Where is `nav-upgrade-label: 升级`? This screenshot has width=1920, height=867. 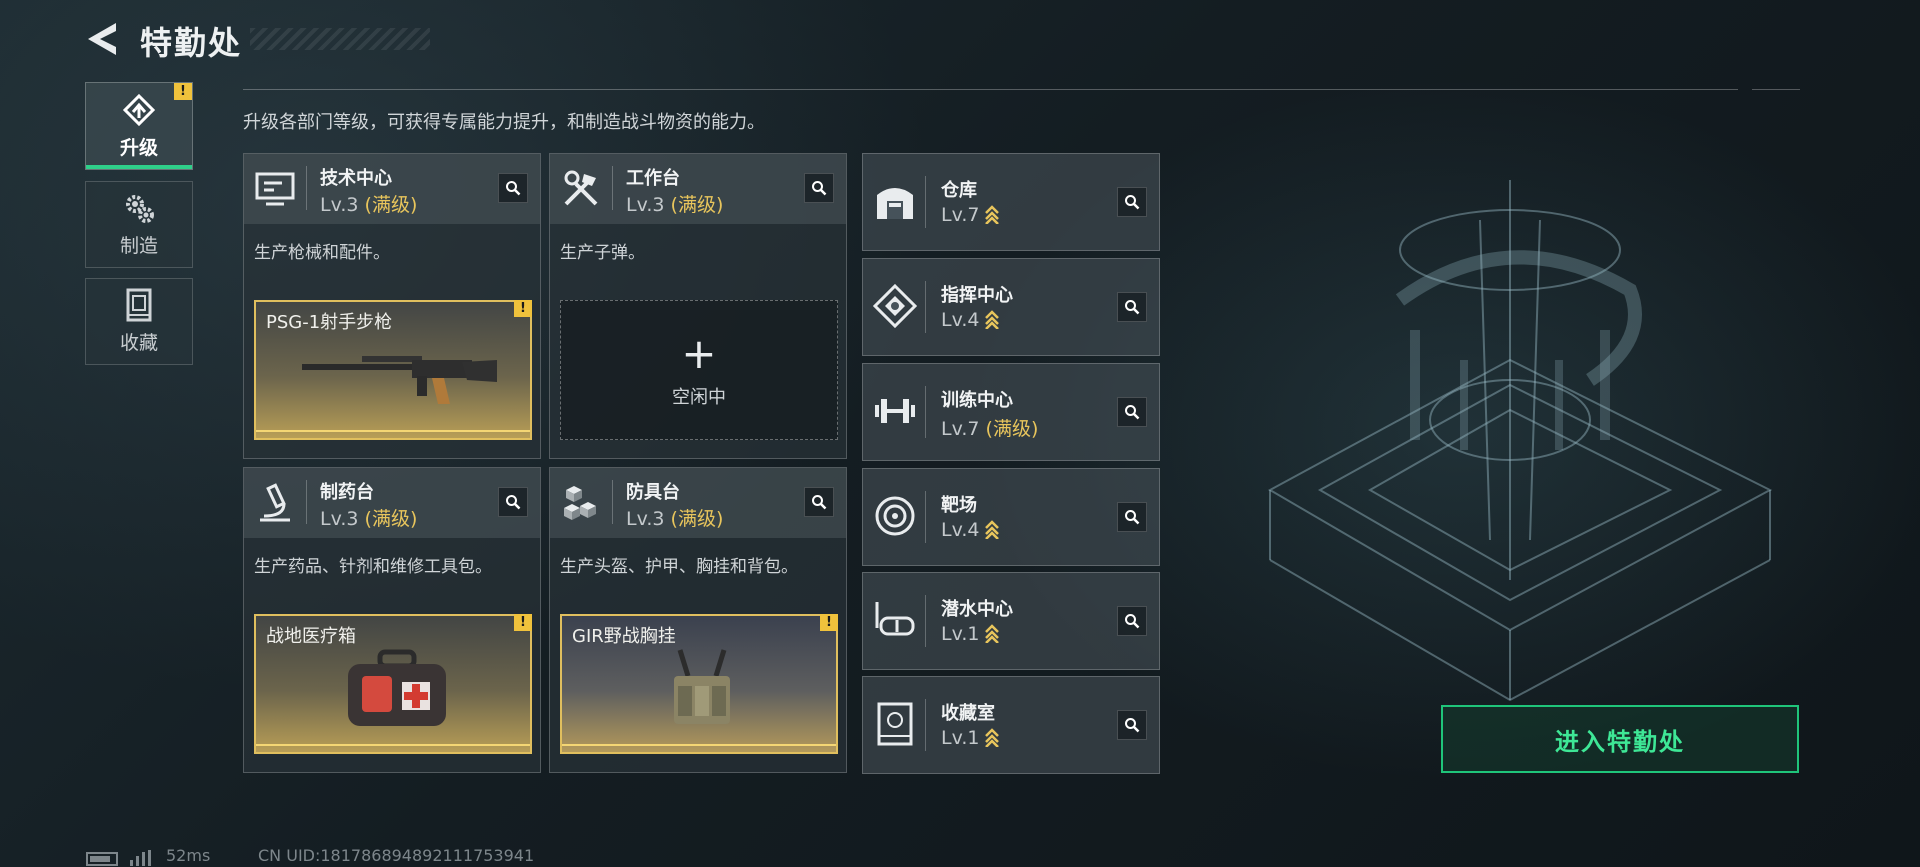
nav-upgrade-label: 升级 is located at coordinates (138, 147).